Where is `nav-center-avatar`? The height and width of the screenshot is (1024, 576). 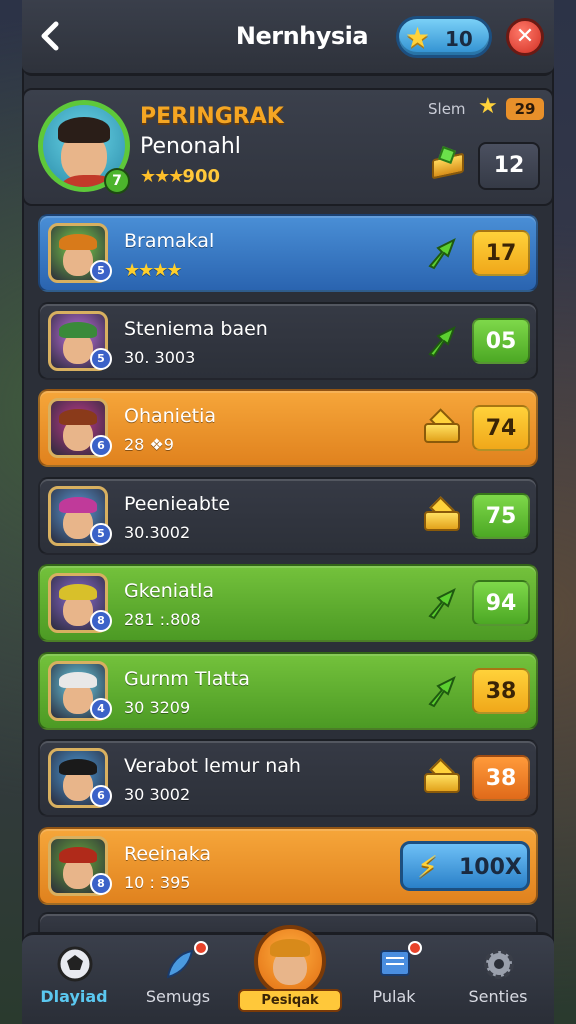 nav-center-avatar is located at coordinates (290, 961).